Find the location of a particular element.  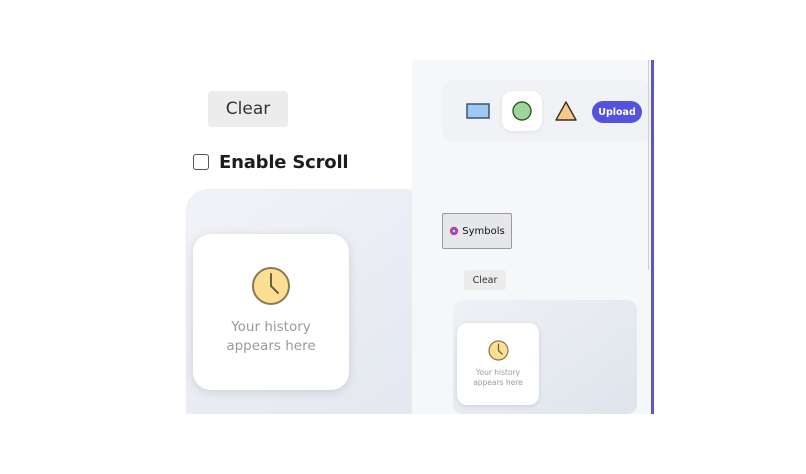

history-area-small: Your history appears here is located at coordinates (545, 357).